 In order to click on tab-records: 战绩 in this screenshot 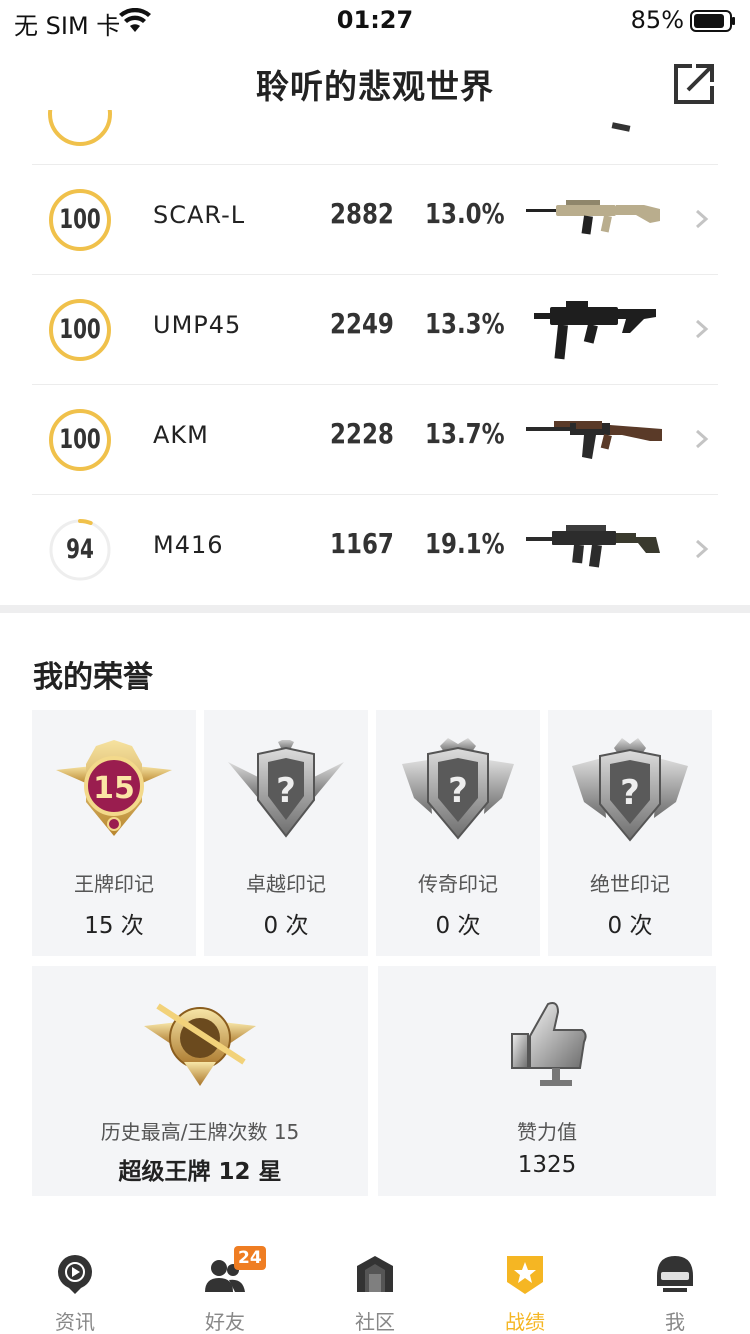, I will do `click(525, 1287)`.